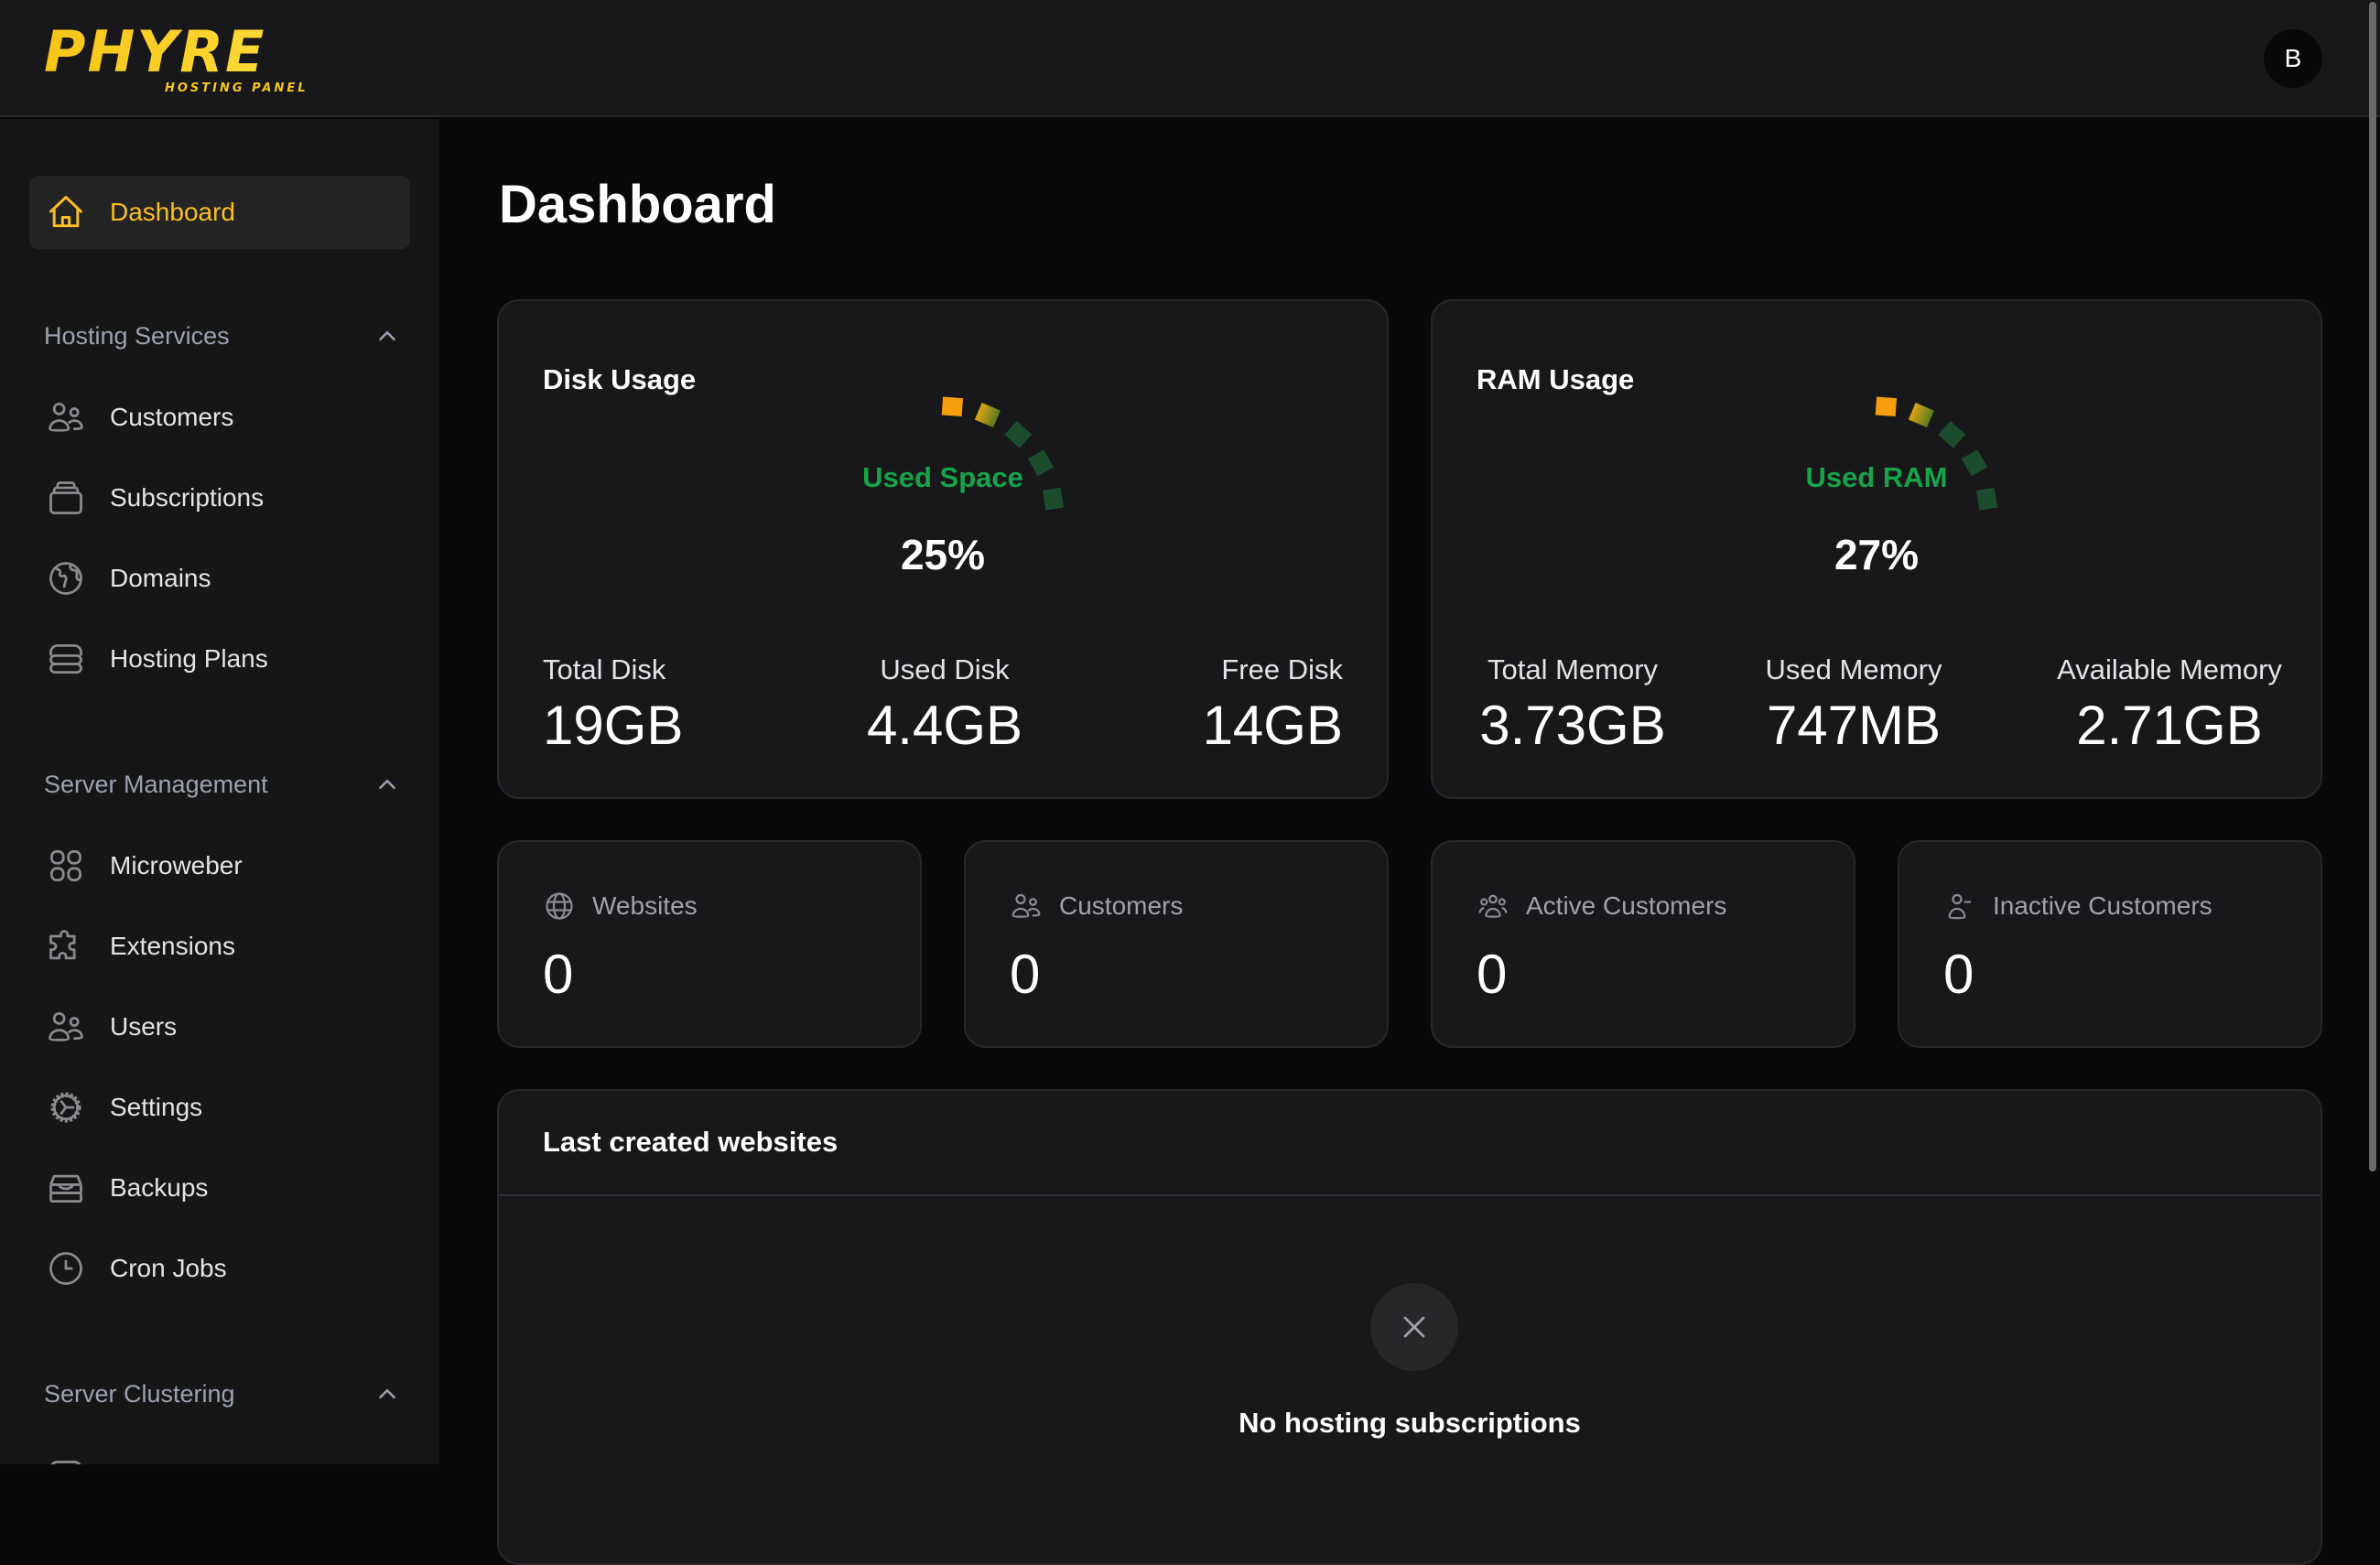  What do you see at coordinates (1272, 725) in the screenshot?
I see `stat-value: 14GB` at bounding box center [1272, 725].